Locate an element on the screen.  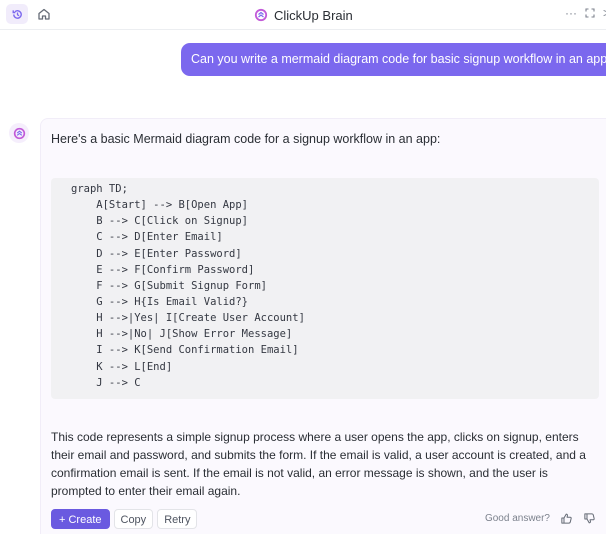
code-line: H -->|No| J[Show Error Message] is located at coordinates (182, 334).